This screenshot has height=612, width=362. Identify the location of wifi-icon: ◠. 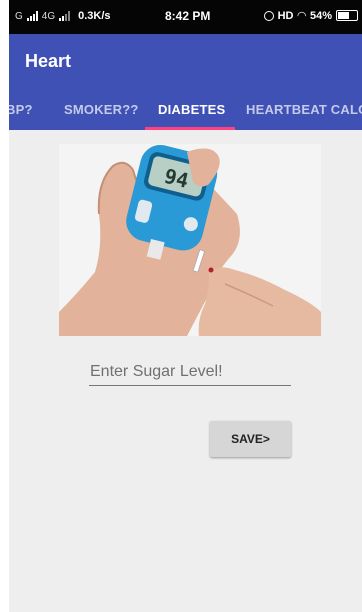
(301, 16).